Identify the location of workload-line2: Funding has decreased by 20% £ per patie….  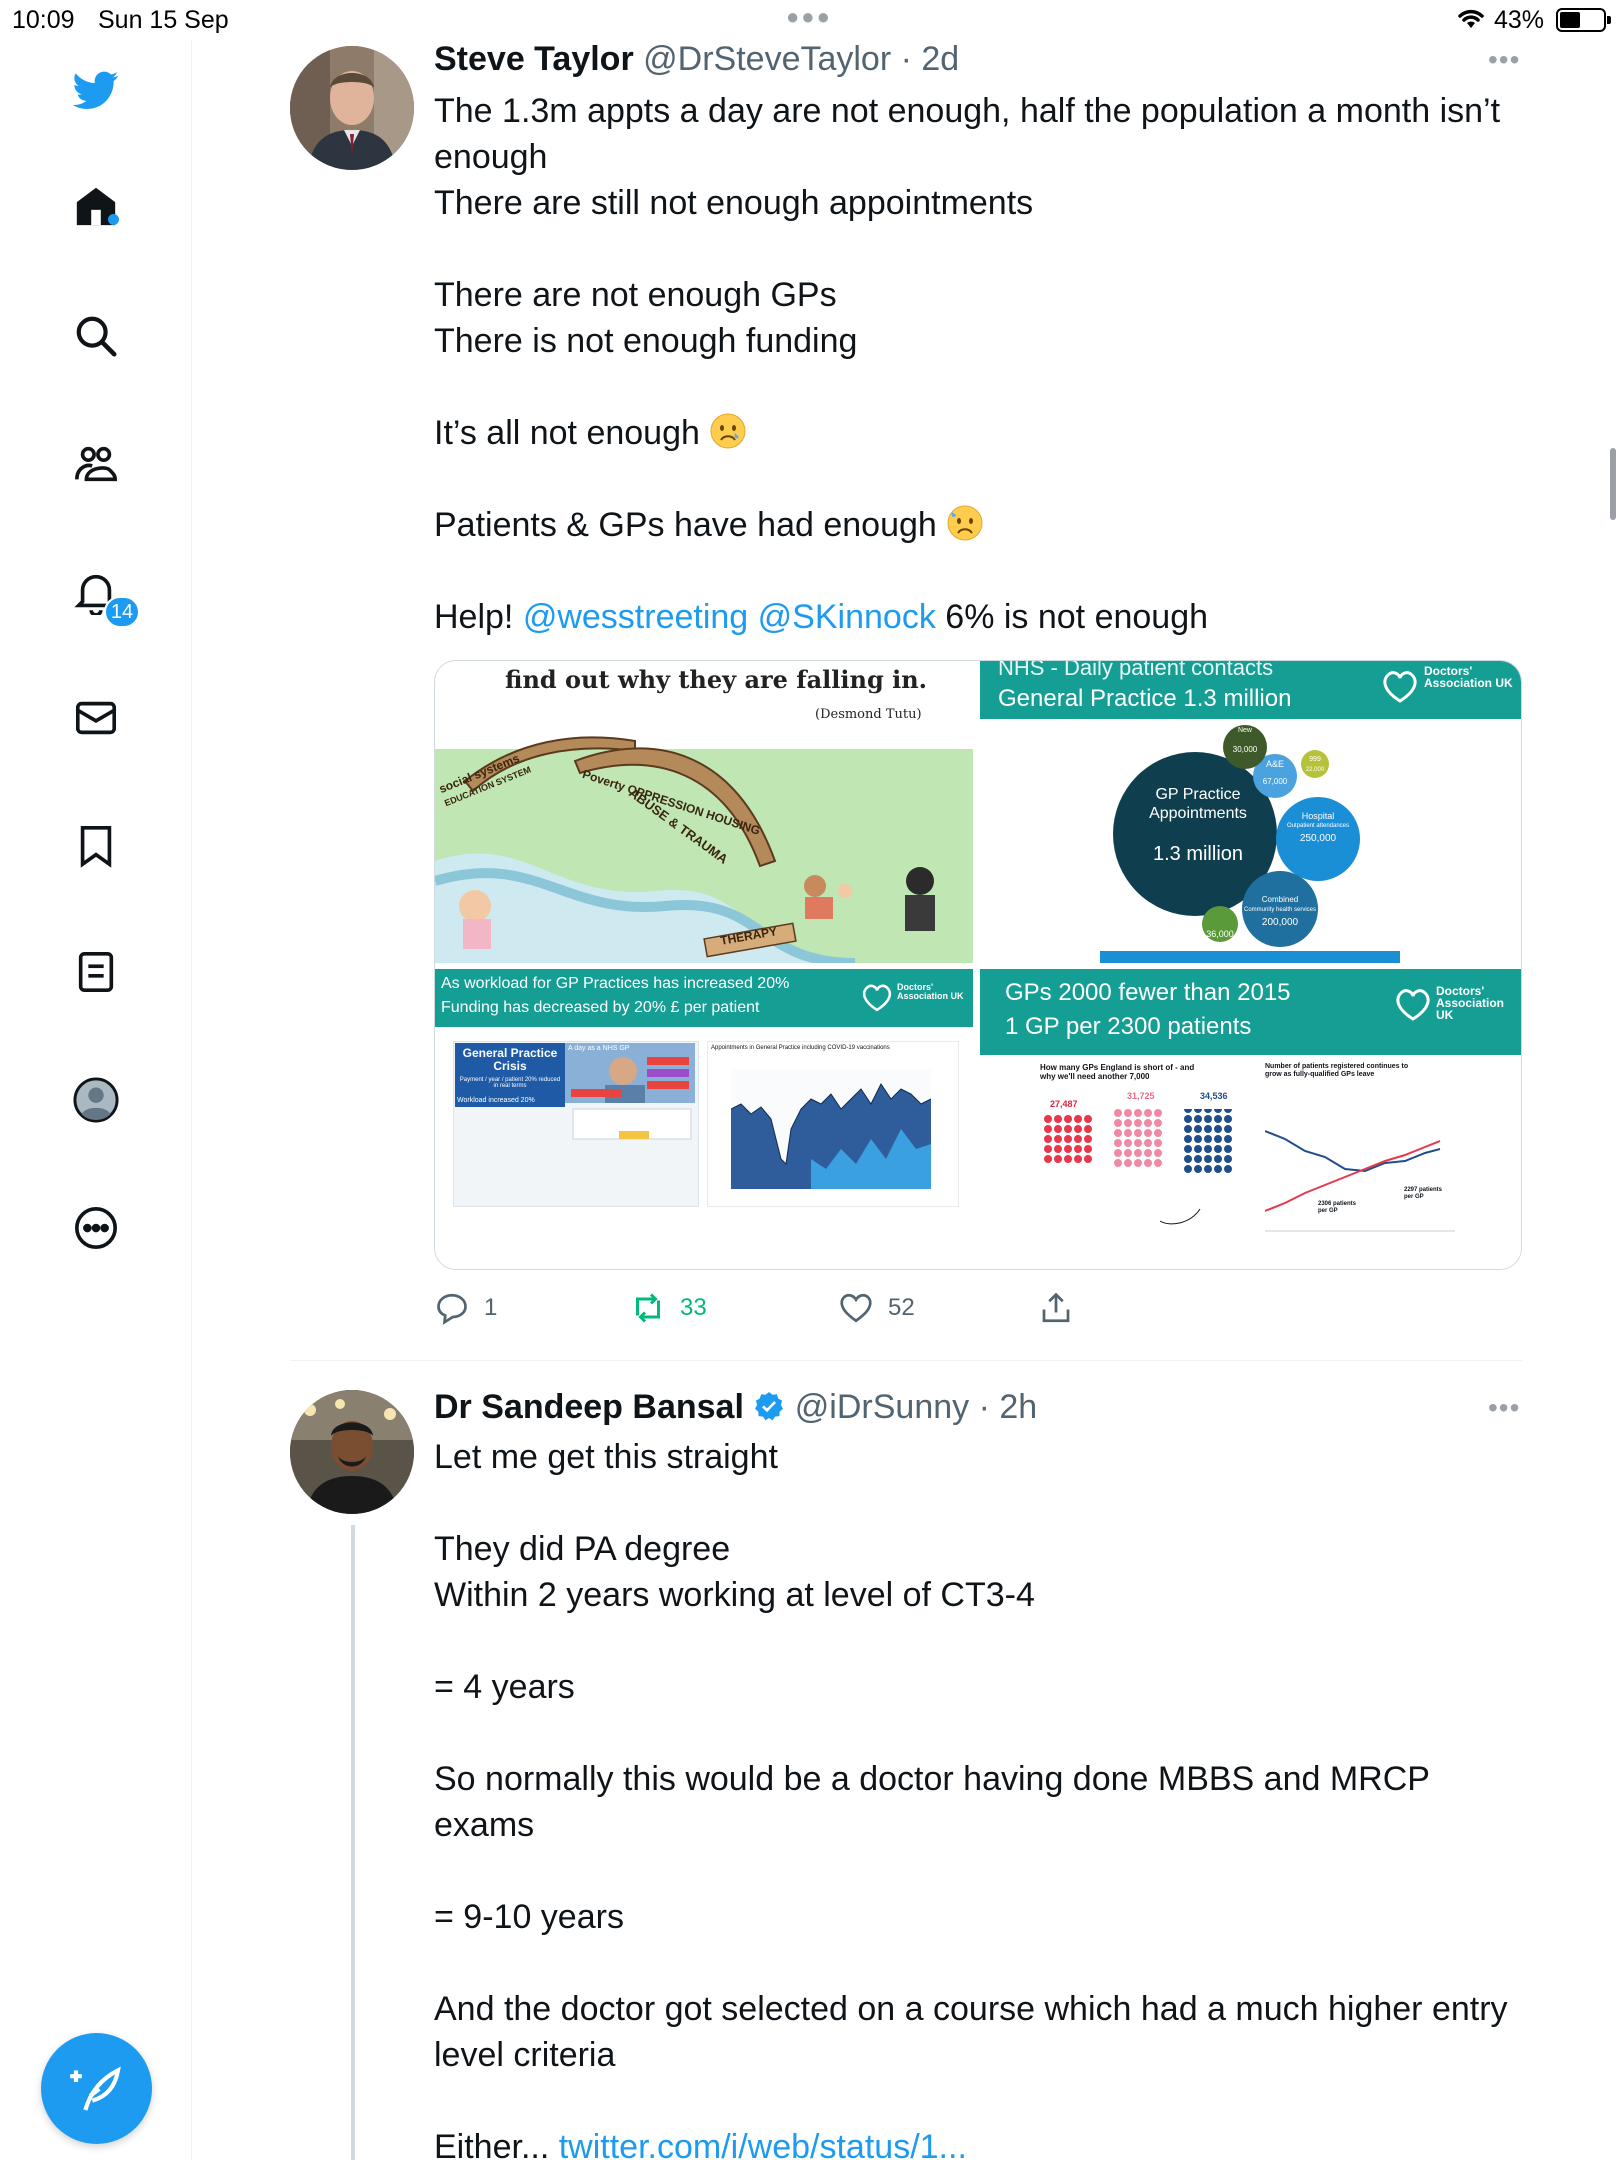
(600, 1007).